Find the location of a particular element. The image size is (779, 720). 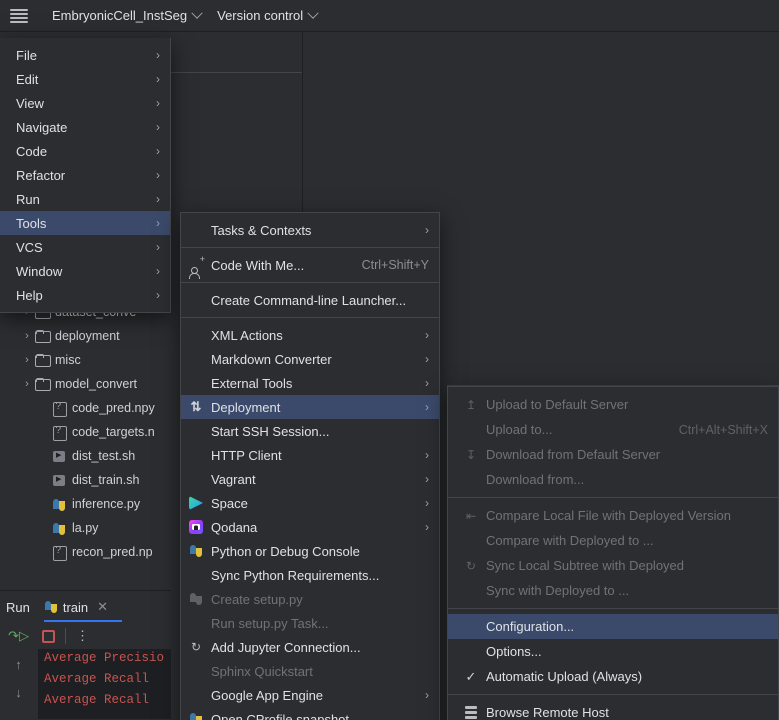

arrow-down-icon: ↓ is located at coordinates (19, 692).